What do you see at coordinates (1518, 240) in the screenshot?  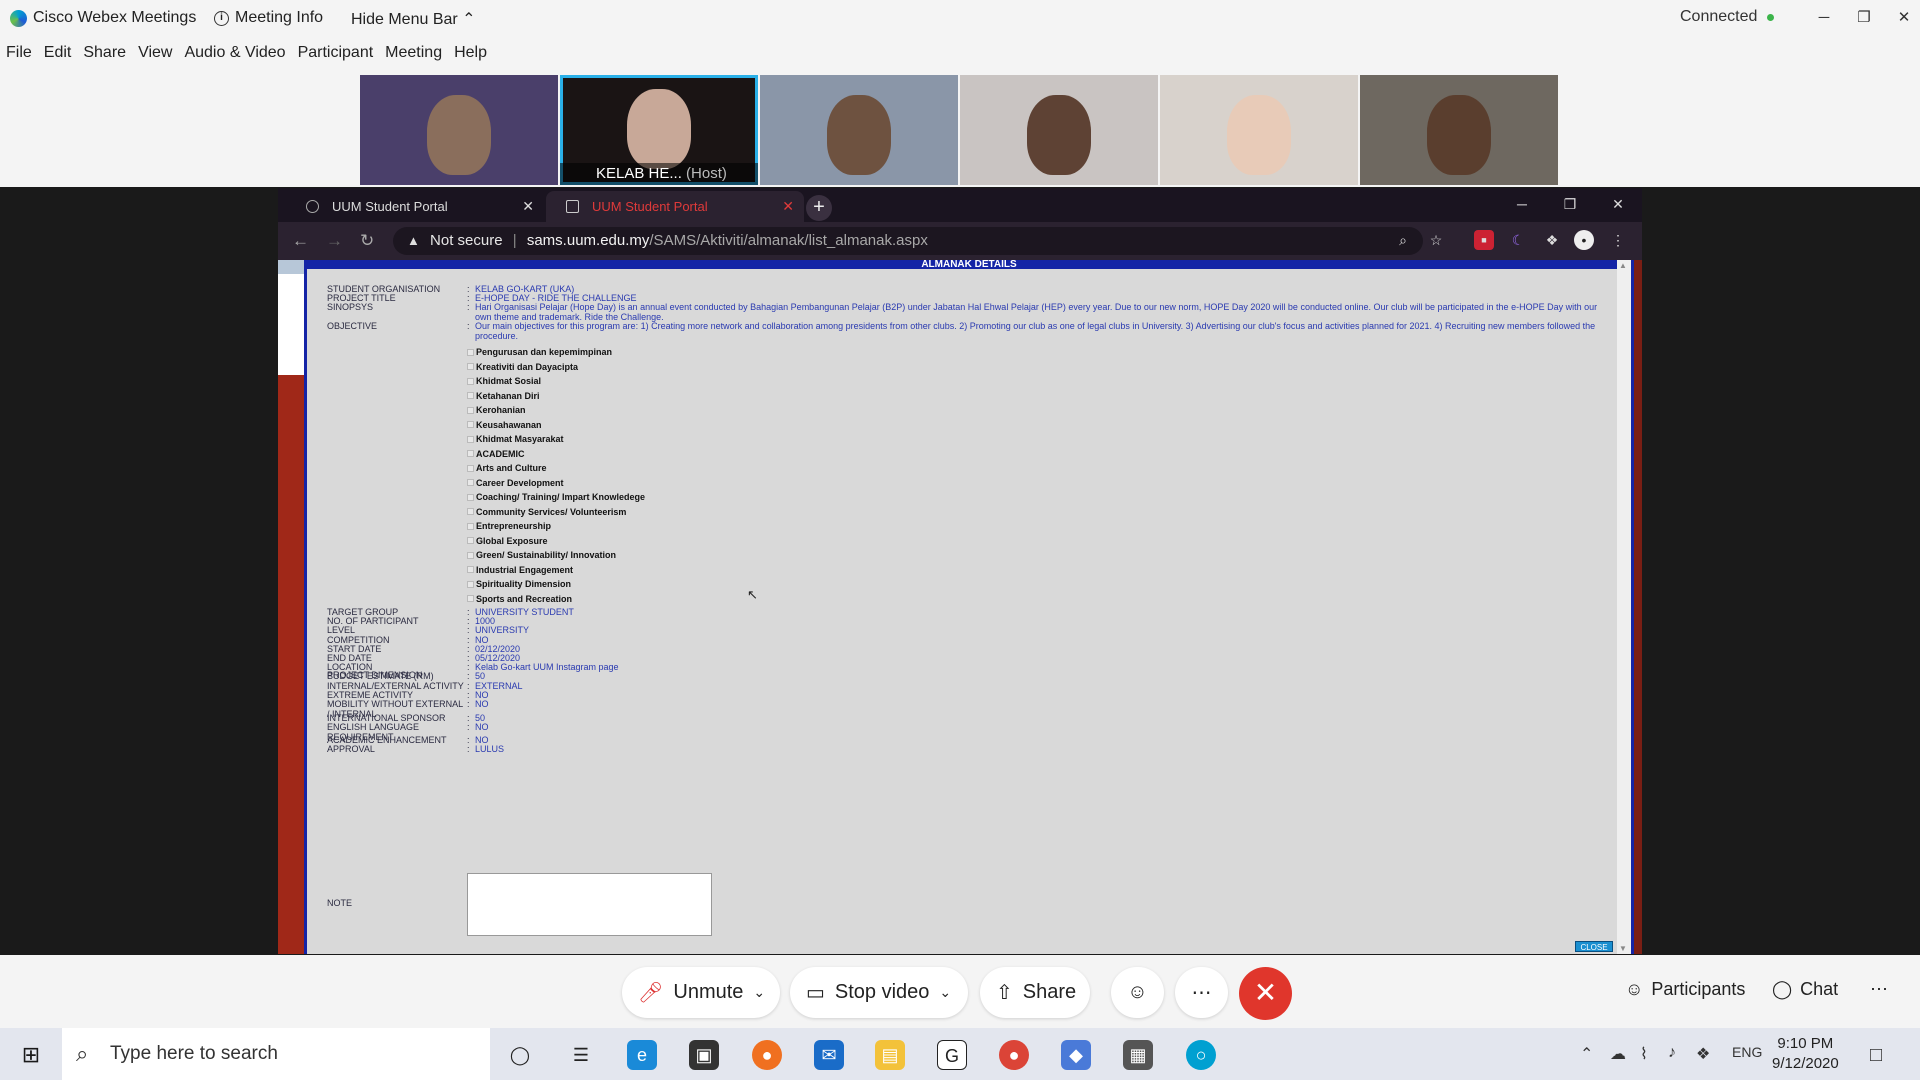 I see `dark-mode-icon: ☾` at bounding box center [1518, 240].